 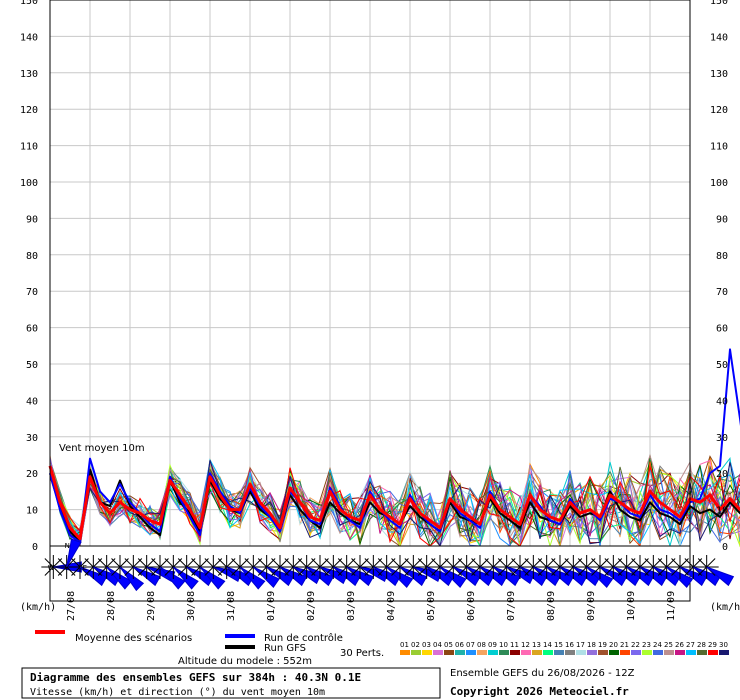 I want to click on compass-letter-north: N, so click(x=67, y=546).